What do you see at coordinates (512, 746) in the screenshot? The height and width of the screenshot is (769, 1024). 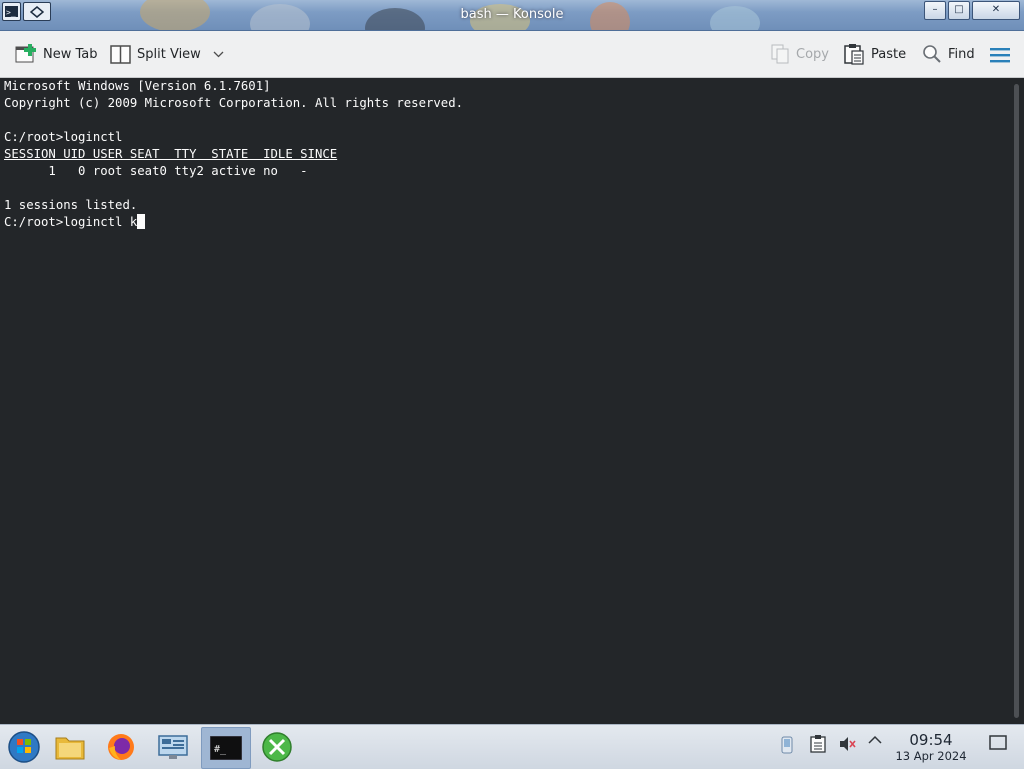 I see `taskbar: #_ 09:54 13 Apr 2024` at bounding box center [512, 746].